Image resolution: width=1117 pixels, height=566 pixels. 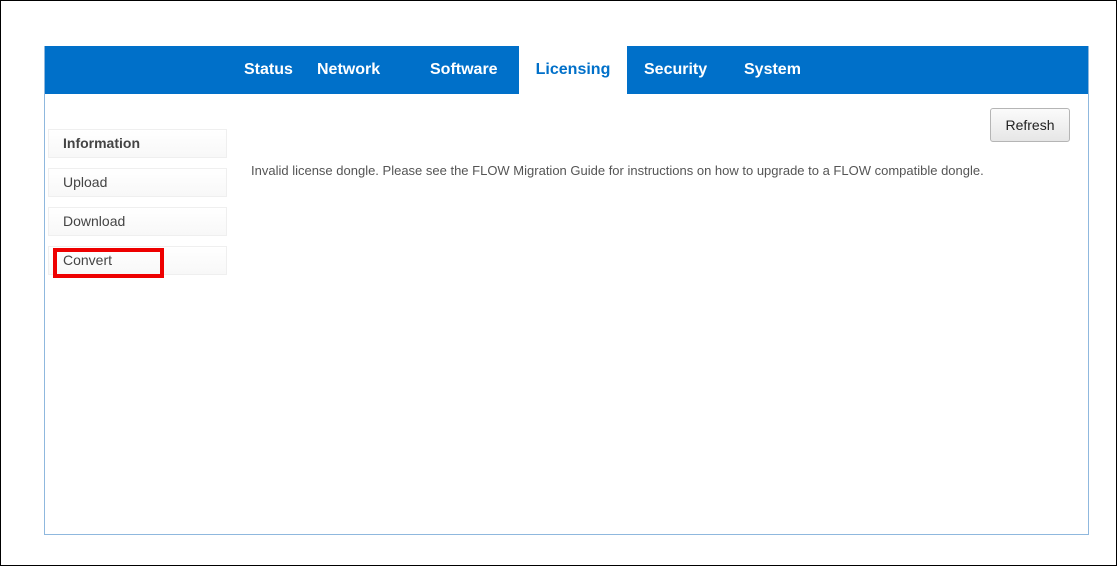 What do you see at coordinates (348, 70) in the screenshot?
I see `tab-network: Network` at bounding box center [348, 70].